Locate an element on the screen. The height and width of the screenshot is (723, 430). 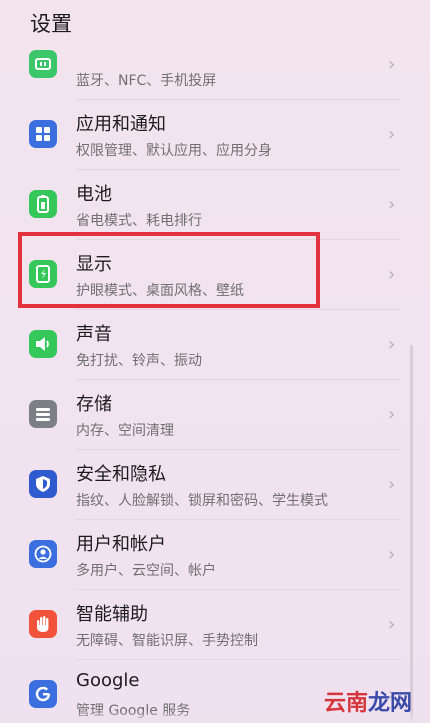
settings-item-subtitle: 内存、空间清理 is located at coordinates (125, 431).